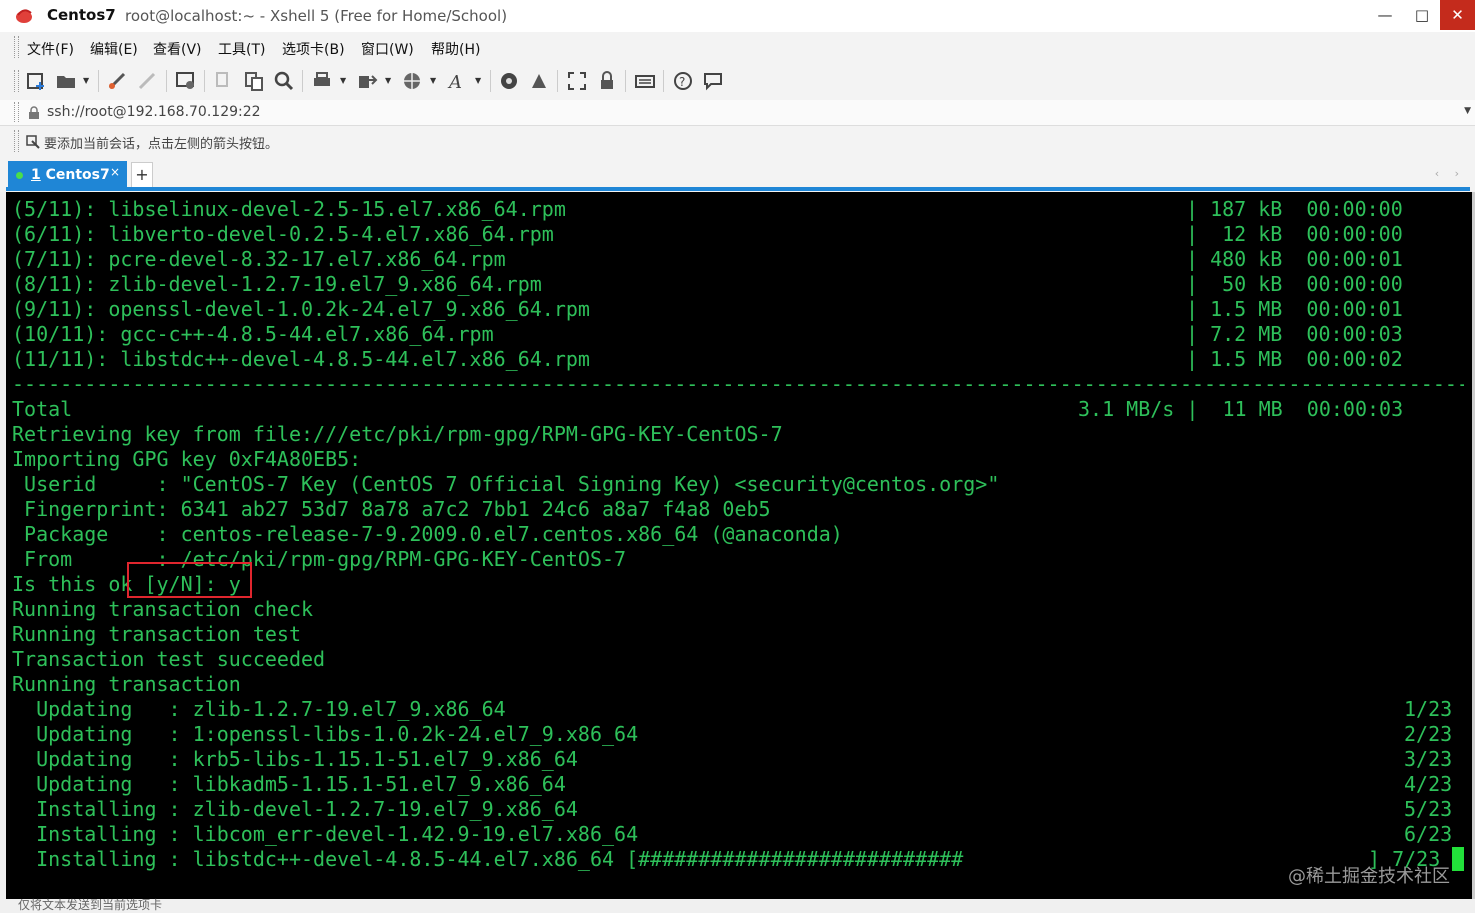 This screenshot has height=913, width=1475. What do you see at coordinates (241, 49) in the screenshot?
I see `menu-tools: 工具(T)` at bounding box center [241, 49].